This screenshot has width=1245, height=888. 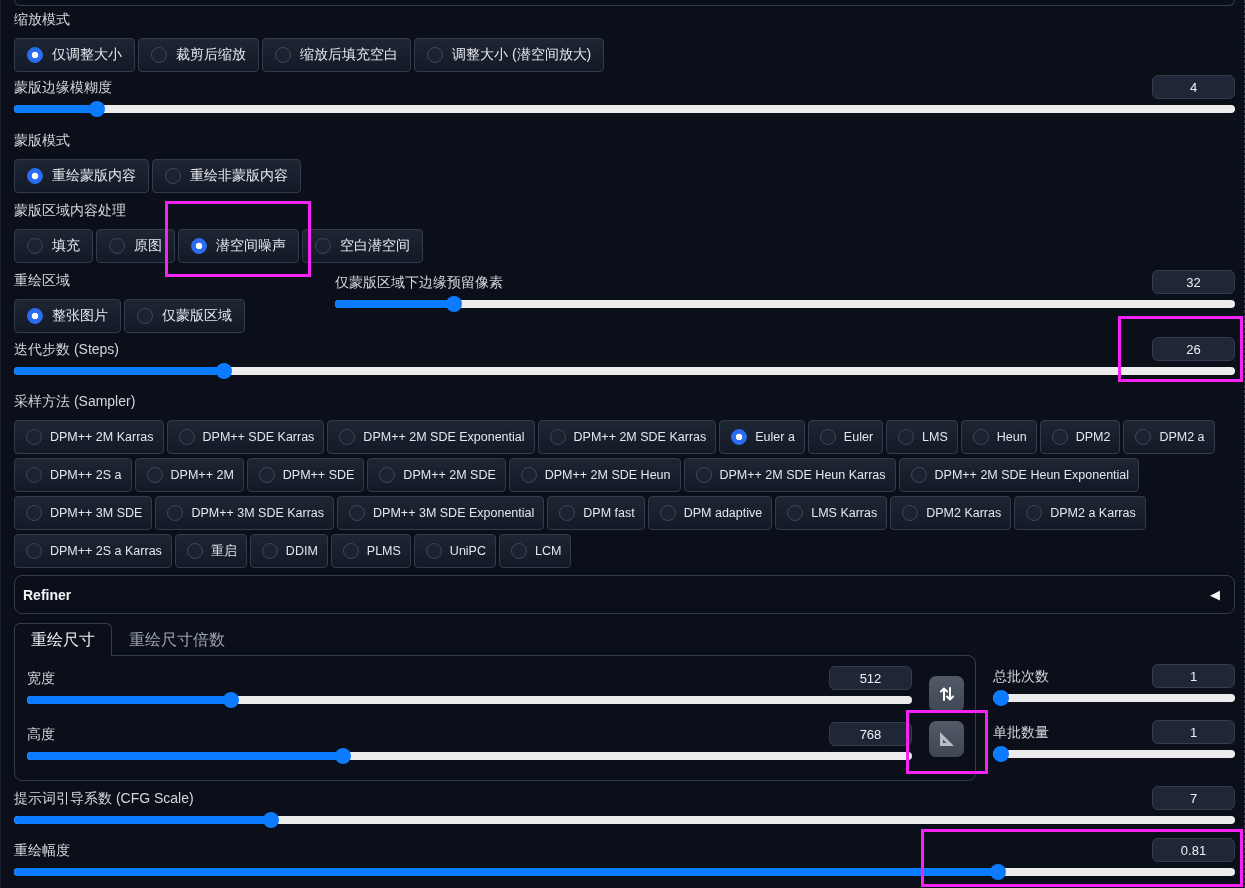 What do you see at coordinates (1215, 594) in the screenshot?
I see `triangle-icon: ◀` at bounding box center [1215, 594].